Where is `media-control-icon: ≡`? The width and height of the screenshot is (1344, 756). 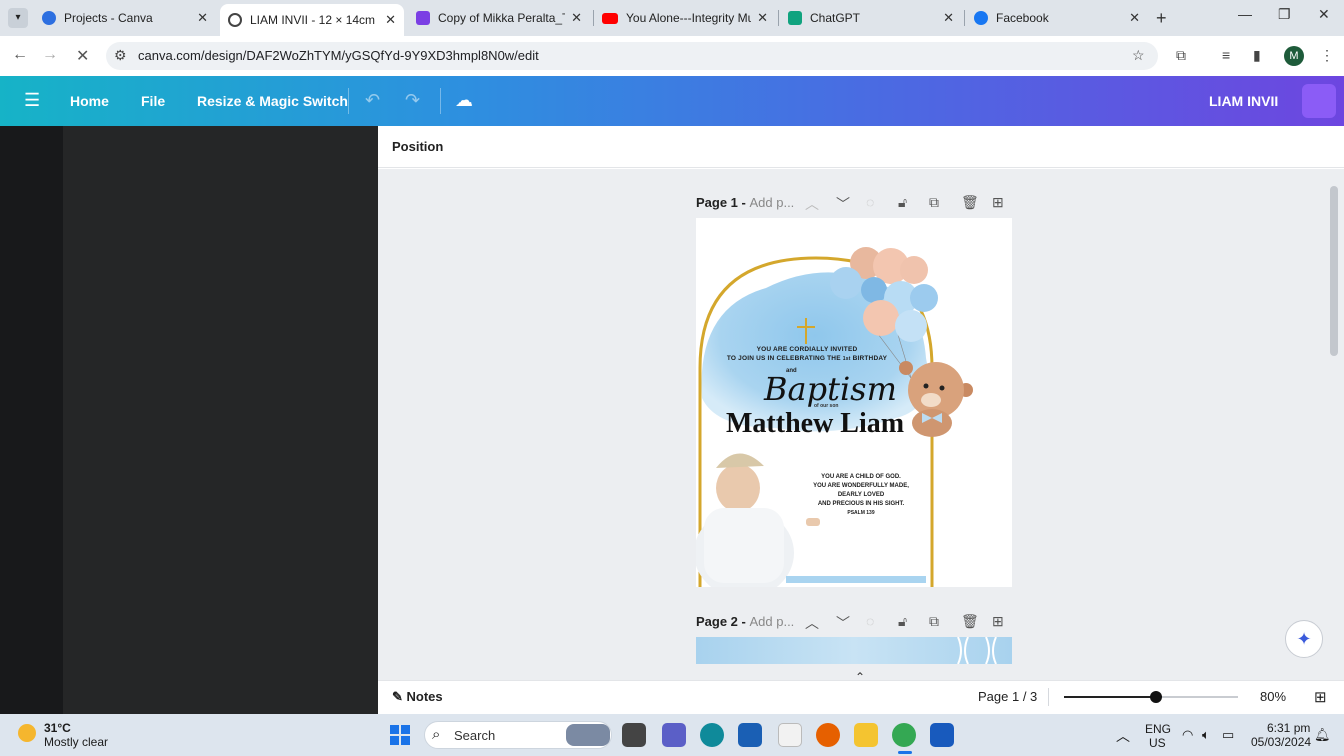 media-control-icon: ≡ is located at coordinates (1226, 55).